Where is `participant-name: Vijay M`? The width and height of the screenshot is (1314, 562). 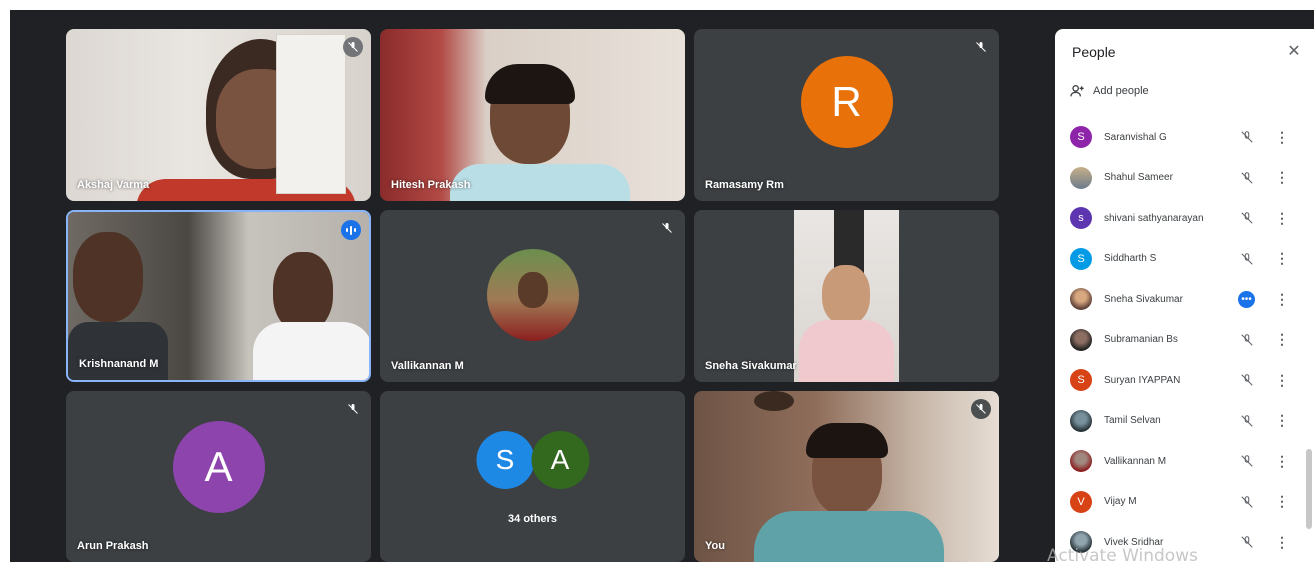
participant-name: Vijay M is located at coordinates (1120, 502).